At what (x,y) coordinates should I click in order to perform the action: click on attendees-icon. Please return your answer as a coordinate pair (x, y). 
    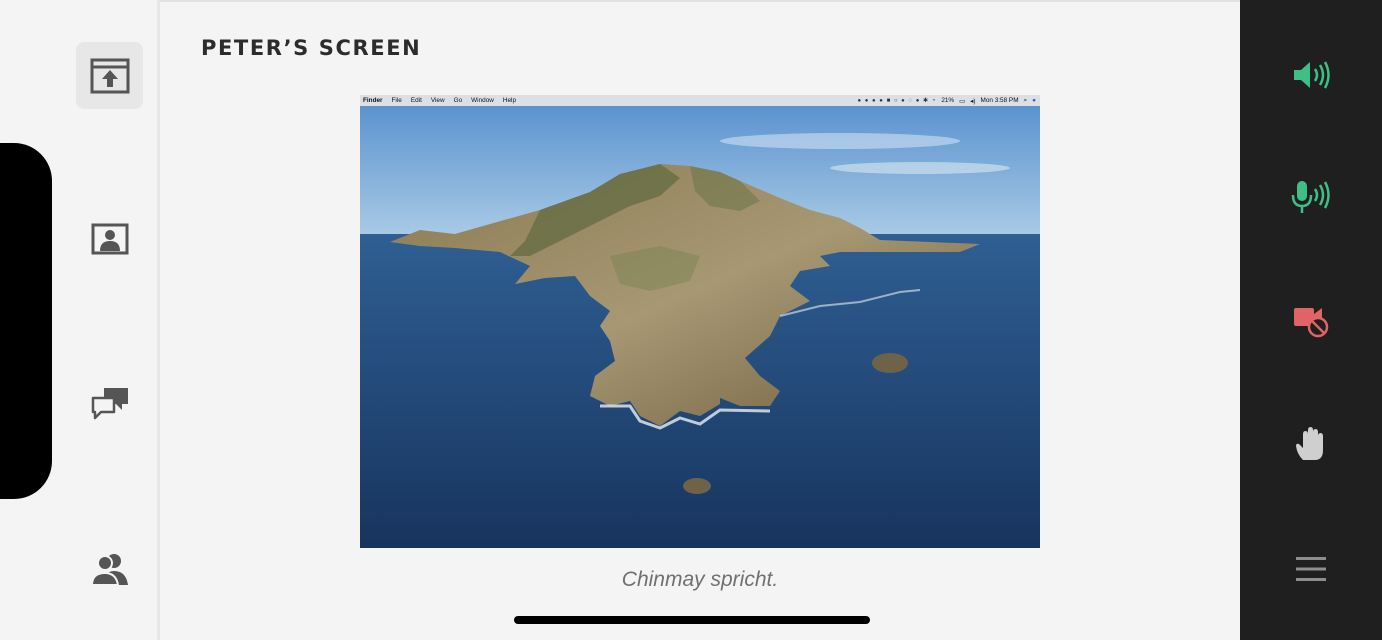
    Looking at the image, I should click on (109, 569).